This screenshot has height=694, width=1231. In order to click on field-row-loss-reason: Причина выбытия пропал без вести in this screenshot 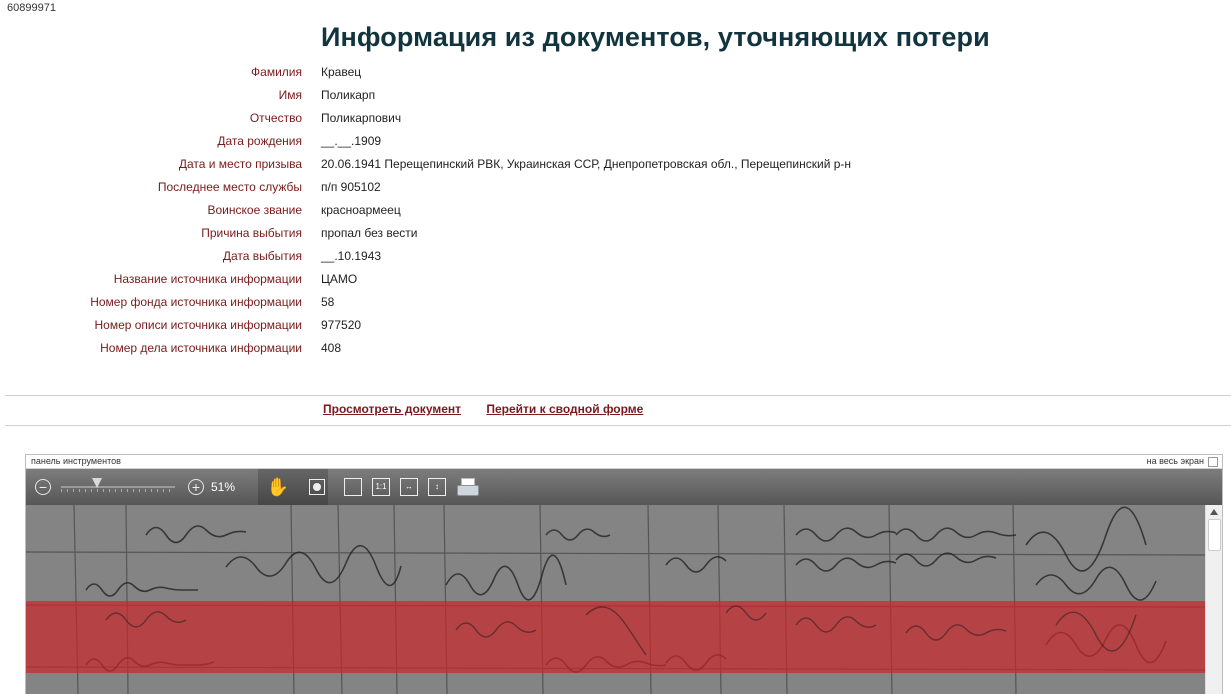, I will do `click(615, 233)`.